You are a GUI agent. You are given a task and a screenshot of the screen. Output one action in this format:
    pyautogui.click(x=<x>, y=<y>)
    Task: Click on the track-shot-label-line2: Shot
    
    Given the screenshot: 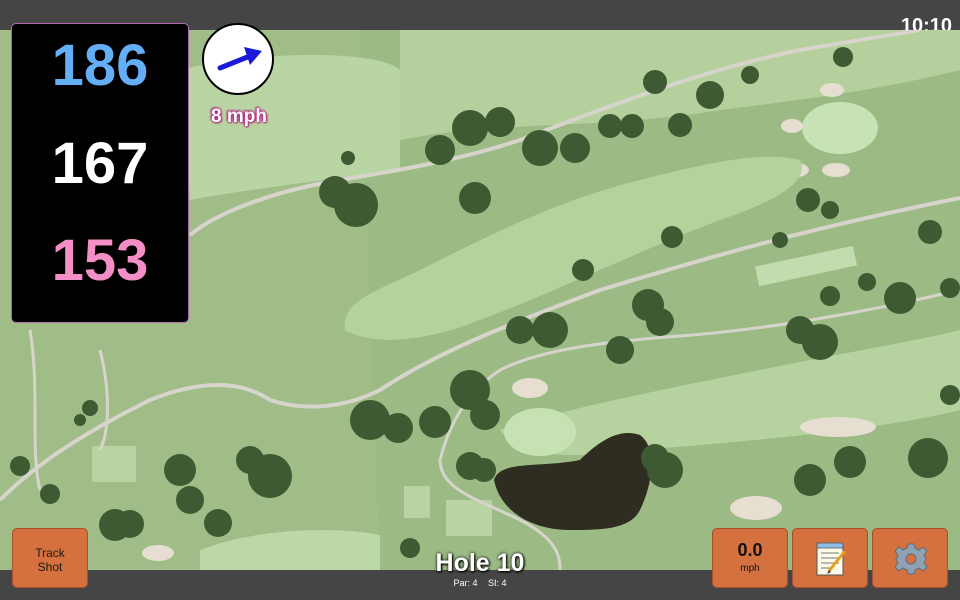 What is the action you would take?
    pyautogui.click(x=50, y=567)
    